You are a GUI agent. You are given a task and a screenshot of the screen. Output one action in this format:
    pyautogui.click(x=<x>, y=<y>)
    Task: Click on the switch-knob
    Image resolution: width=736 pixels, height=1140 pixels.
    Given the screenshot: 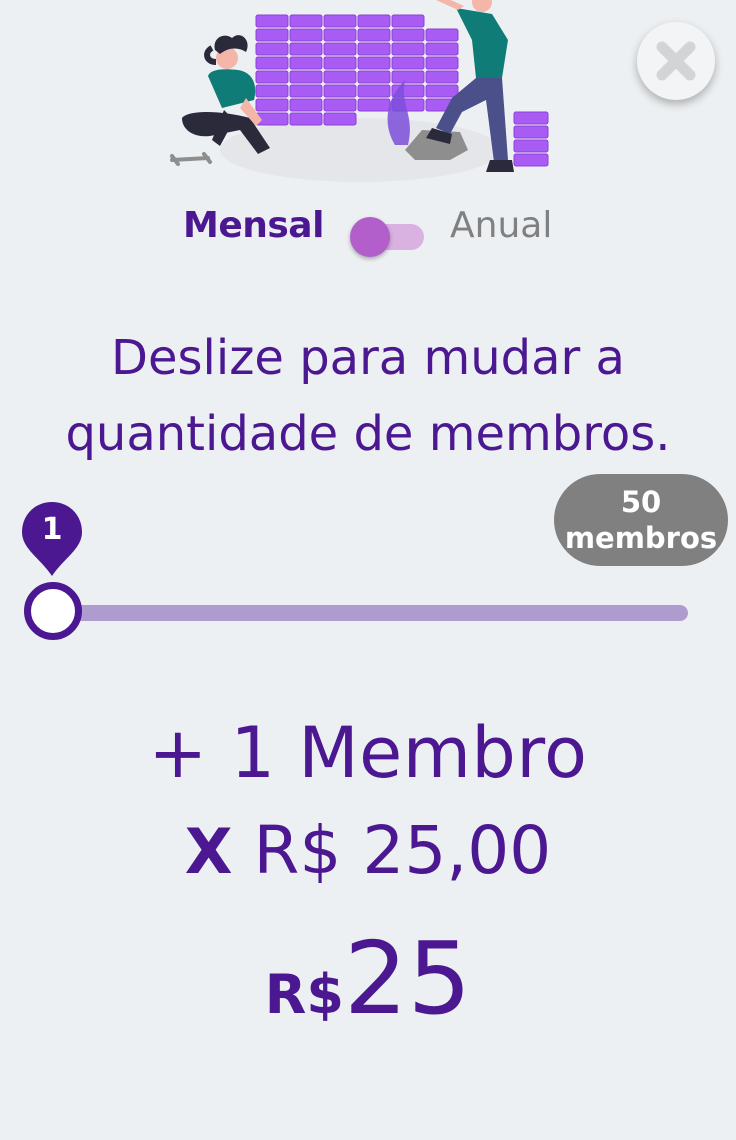 What is the action you would take?
    pyautogui.click(x=370, y=237)
    